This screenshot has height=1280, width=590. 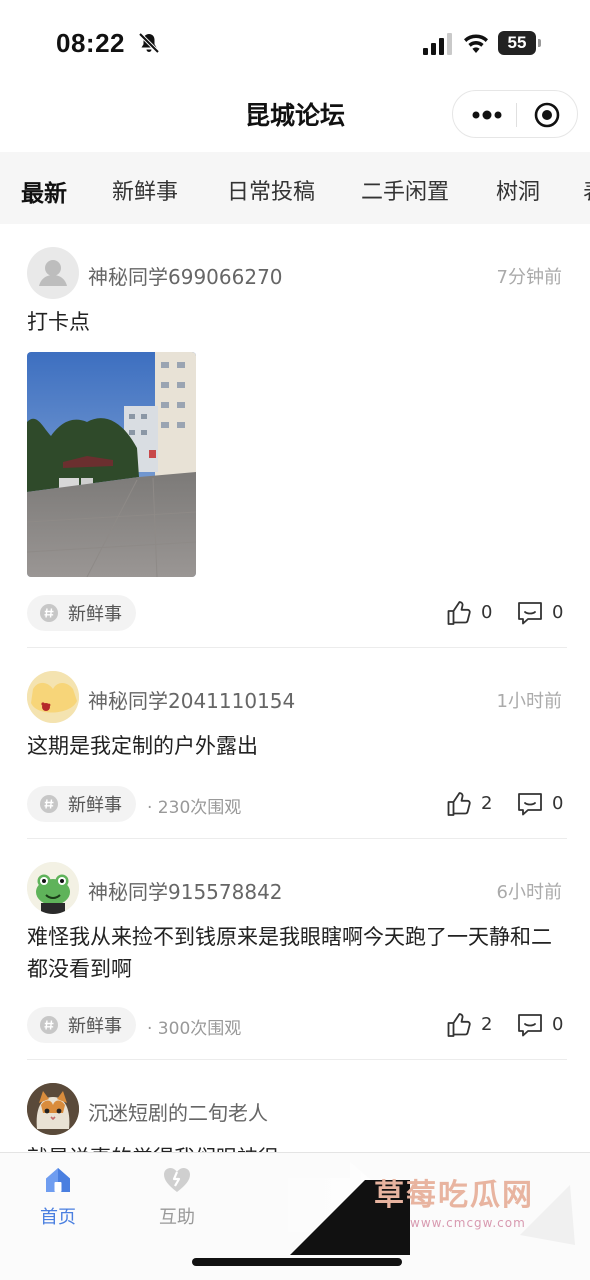 I want to click on post-time: 6小时前, so click(x=529, y=892).